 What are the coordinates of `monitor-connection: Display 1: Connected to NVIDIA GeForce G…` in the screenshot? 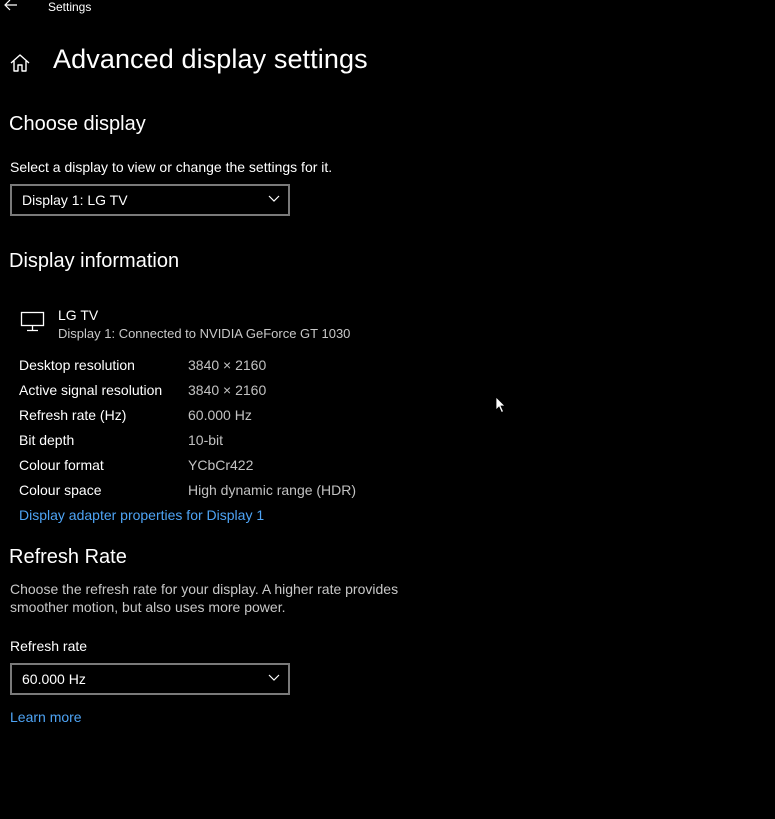 It's located at (204, 333).